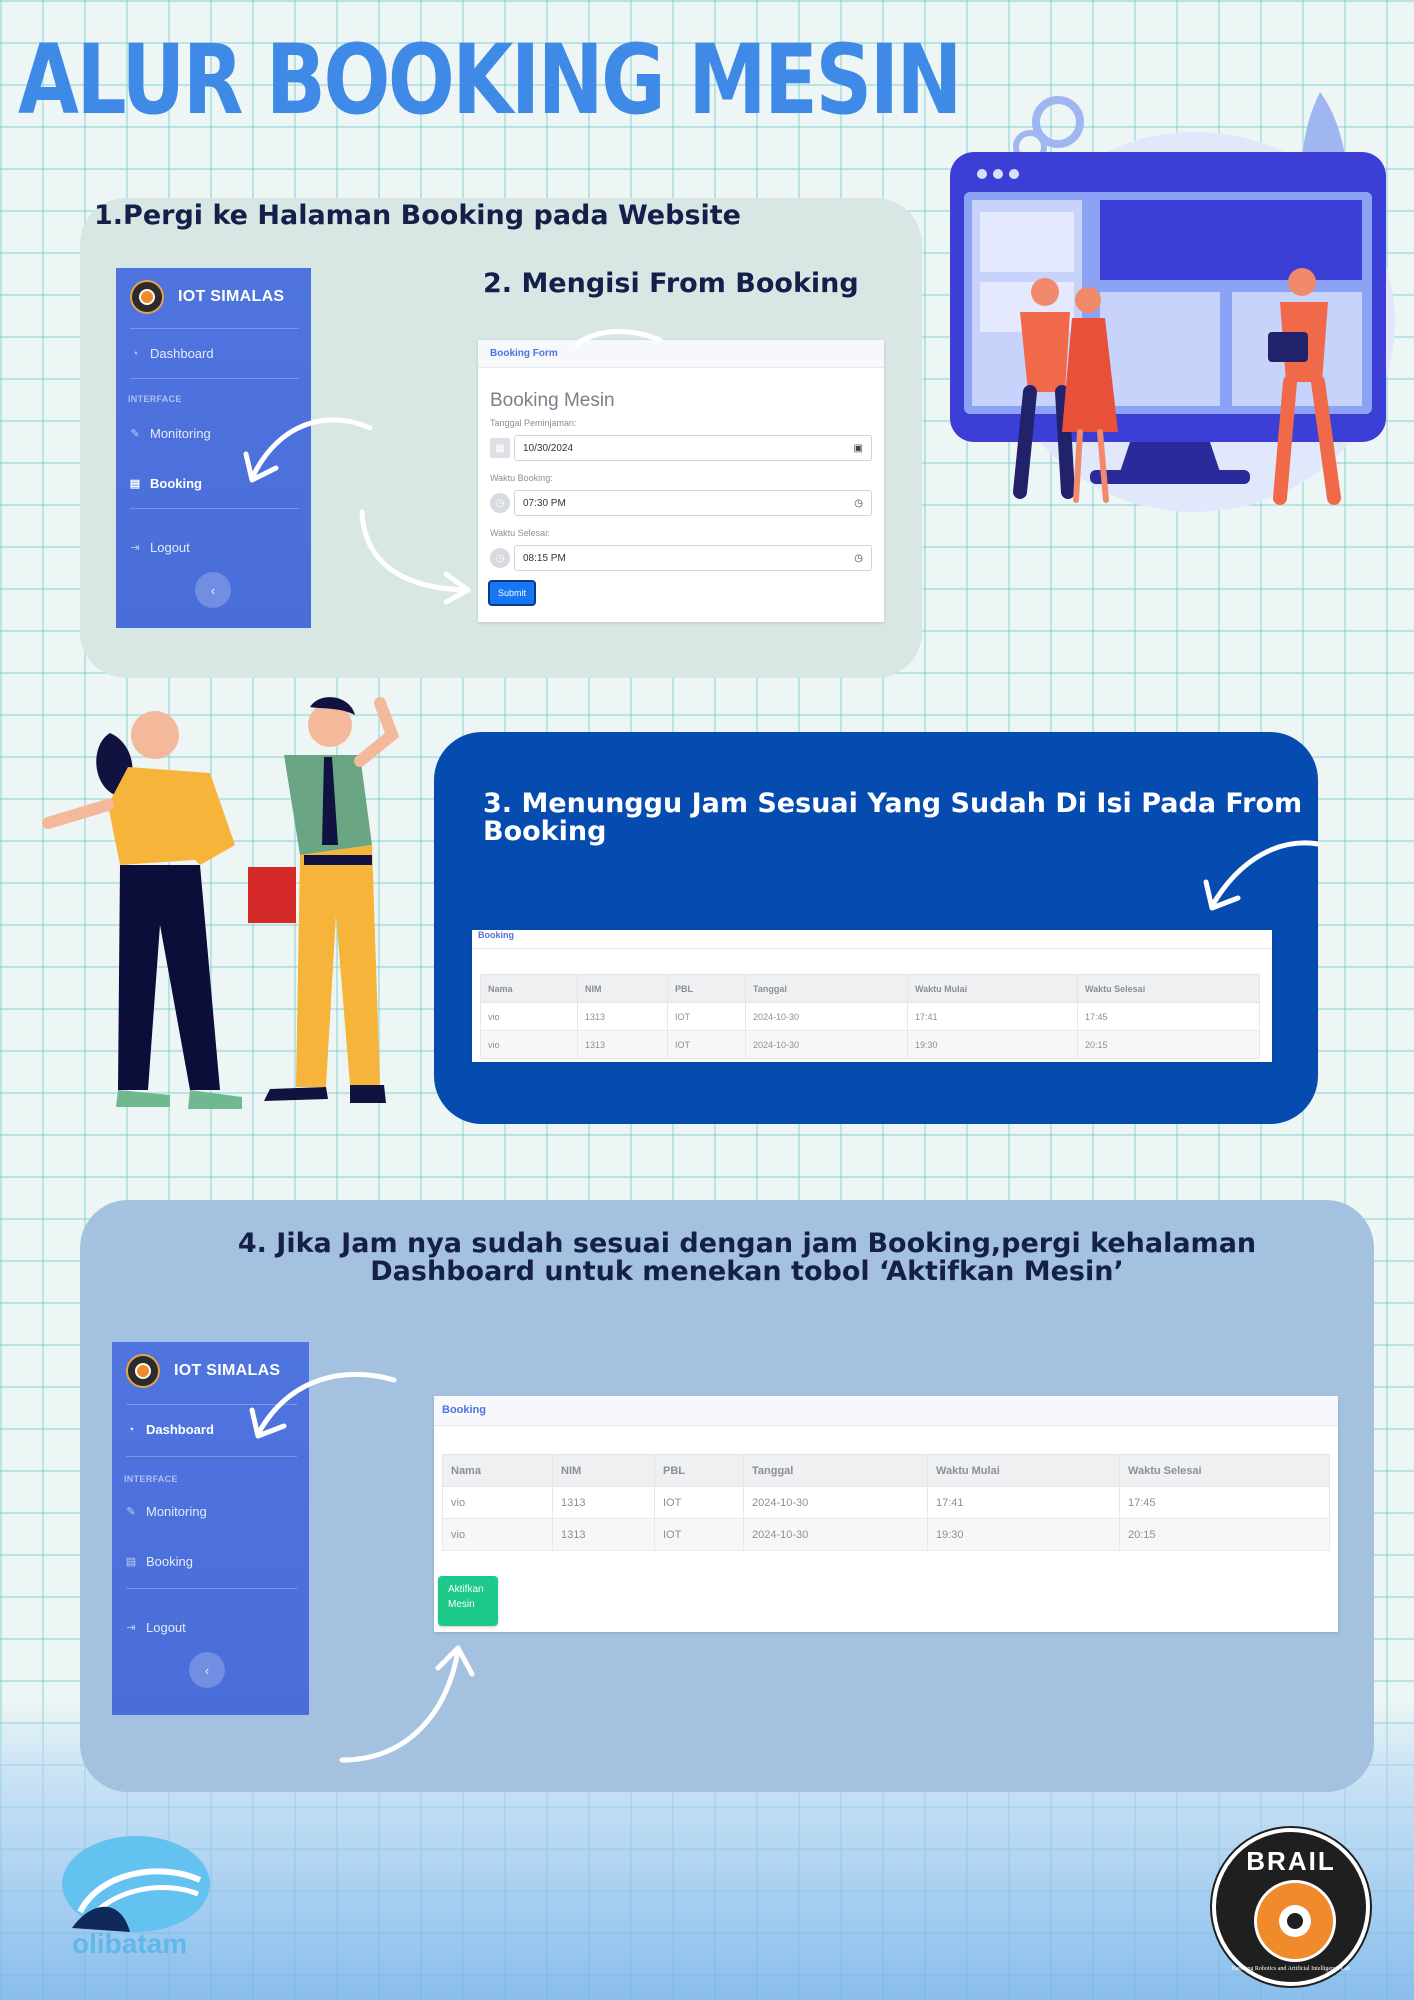 The width and height of the screenshot is (1414, 2000). I want to click on table-cell: 20:15, so click(1168, 1044).